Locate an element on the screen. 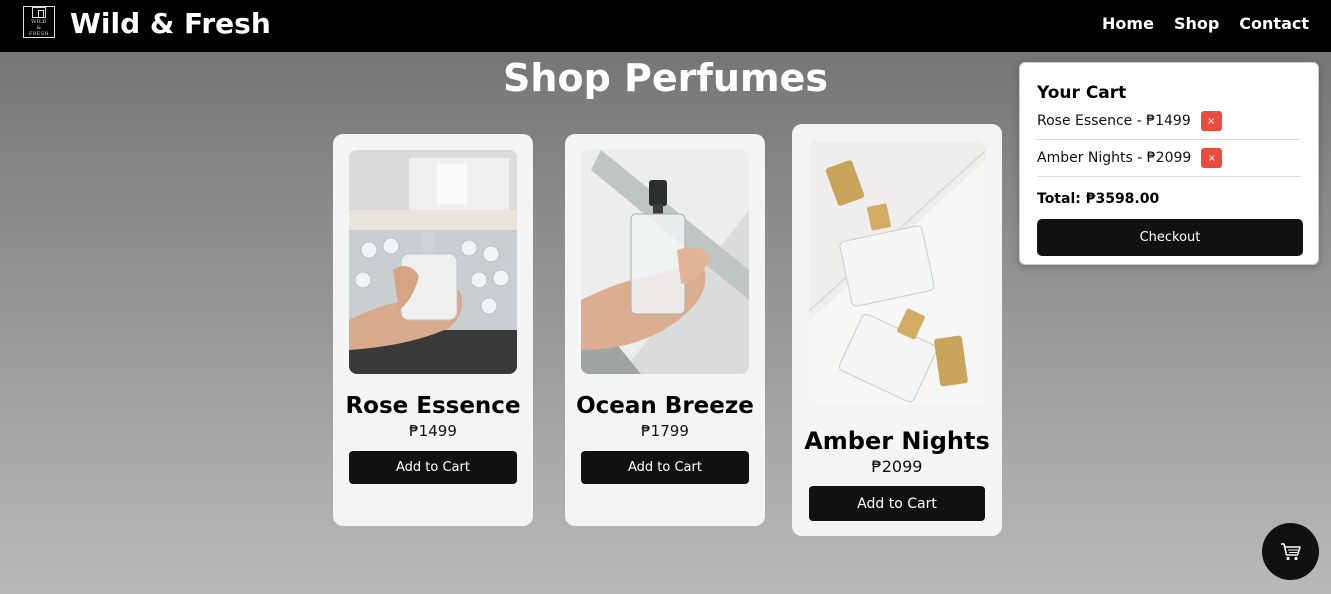  product-card: Ocean Breeze ₱1799 Add to Cart is located at coordinates (665, 330).